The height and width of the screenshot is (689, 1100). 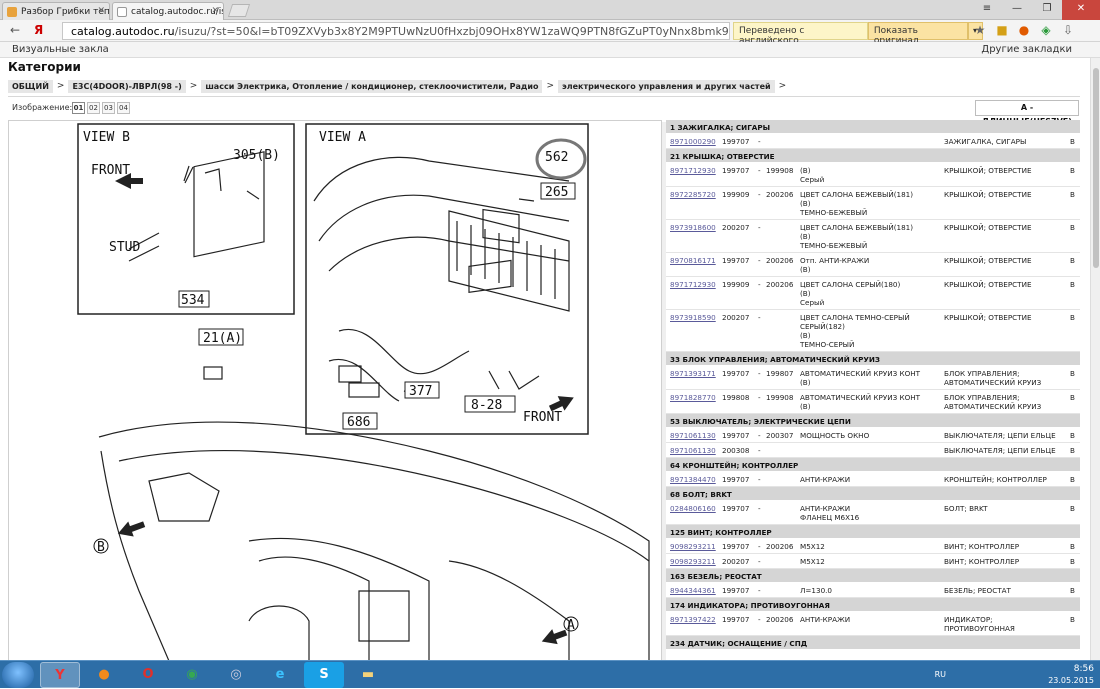 What do you see at coordinates (736, 397) in the screenshot?
I see `date-from: 199808` at bounding box center [736, 397].